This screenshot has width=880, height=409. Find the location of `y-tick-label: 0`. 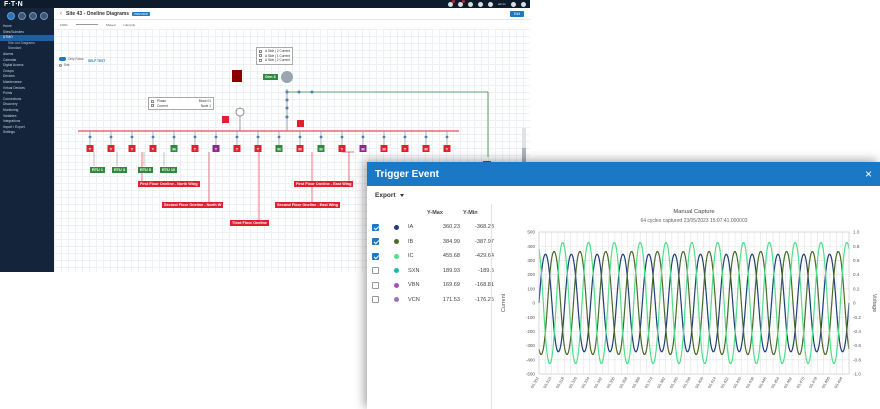

y-tick-label: 0 is located at coordinates (533, 303).